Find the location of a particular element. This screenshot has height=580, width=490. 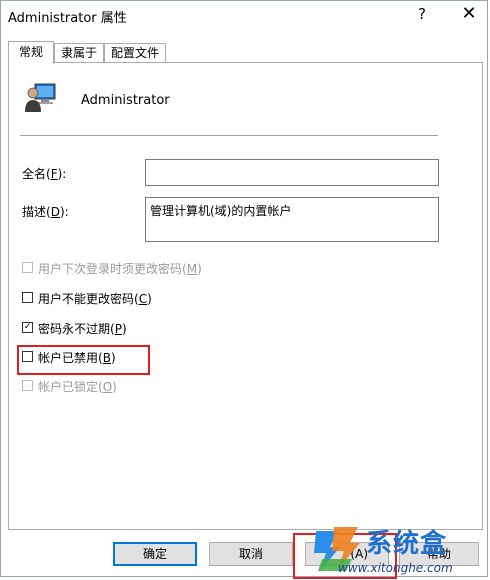

close-icon: ✕ is located at coordinates (469, 14).